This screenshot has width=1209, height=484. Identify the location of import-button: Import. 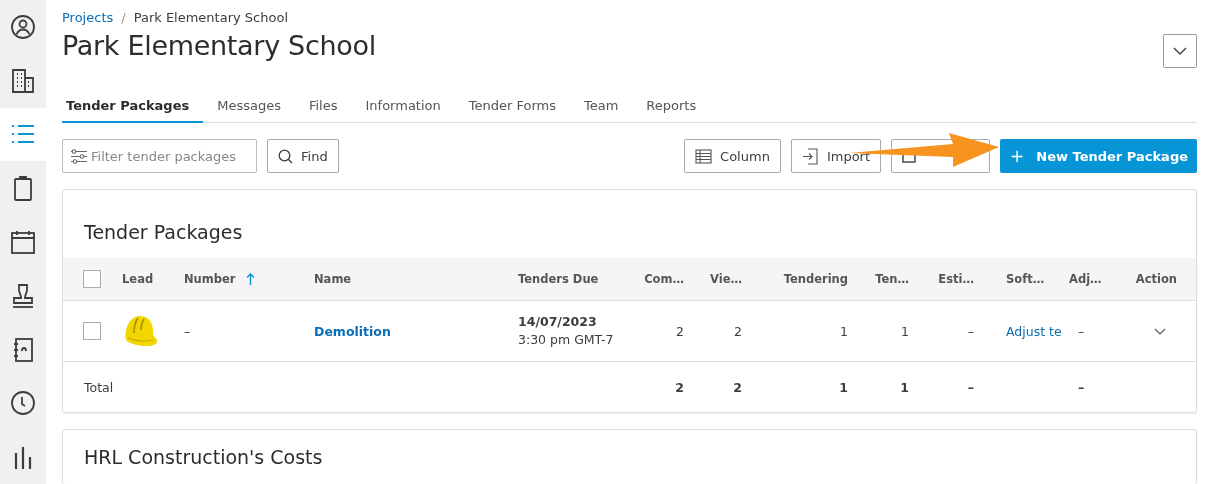
(836, 156).